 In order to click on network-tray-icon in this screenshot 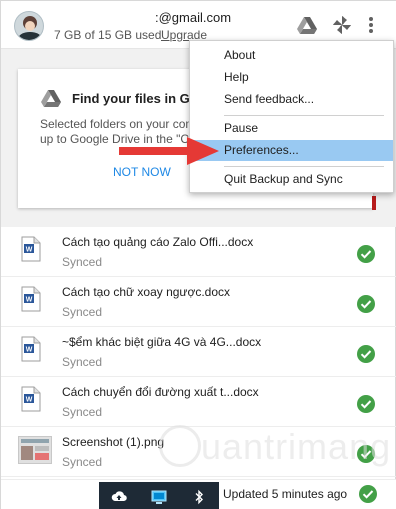, I will do `click(159, 497)`.